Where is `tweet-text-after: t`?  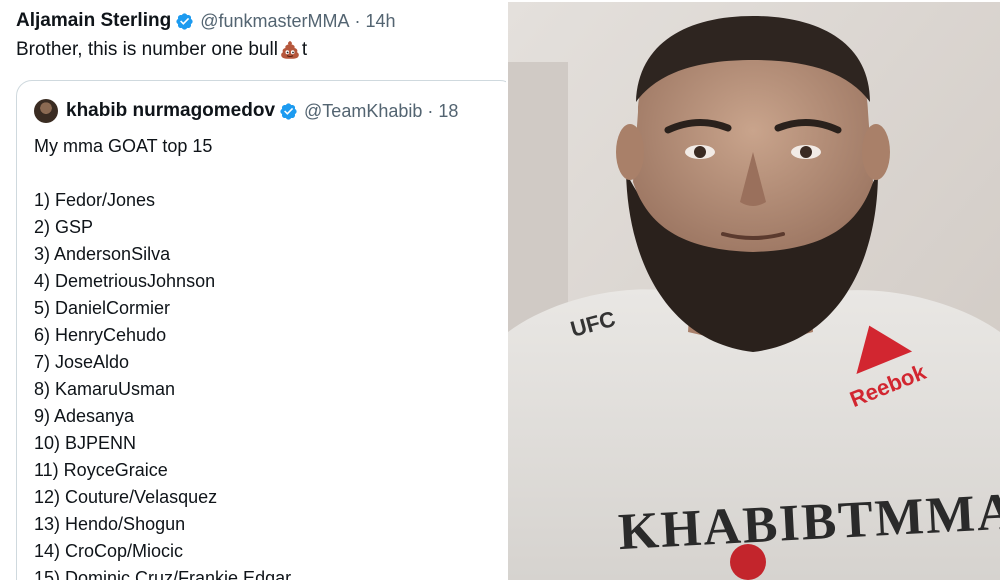 tweet-text-after: t is located at coordinates (304, 49).